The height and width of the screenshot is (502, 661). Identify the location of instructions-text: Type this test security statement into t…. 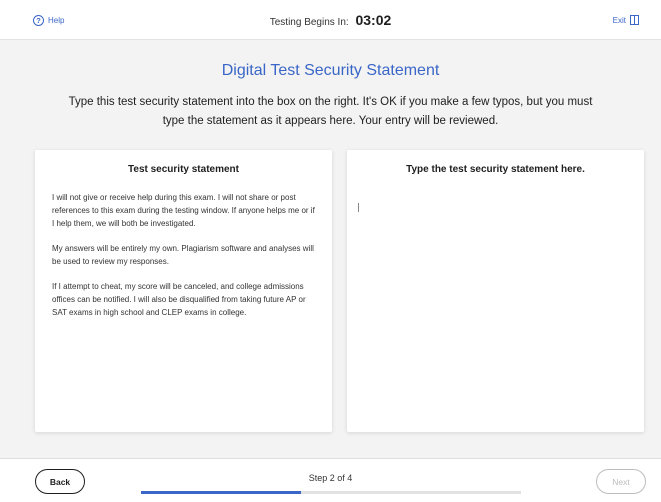
(330, 111).